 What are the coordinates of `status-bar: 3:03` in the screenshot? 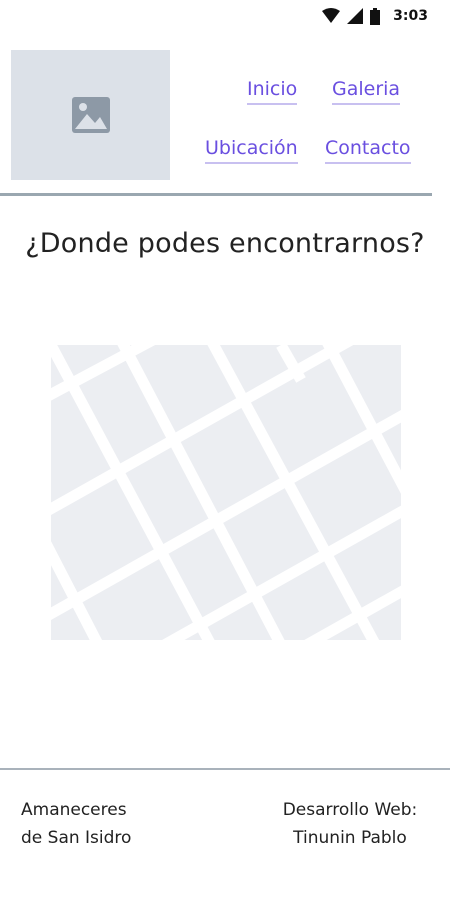 It's located at (225, 16).